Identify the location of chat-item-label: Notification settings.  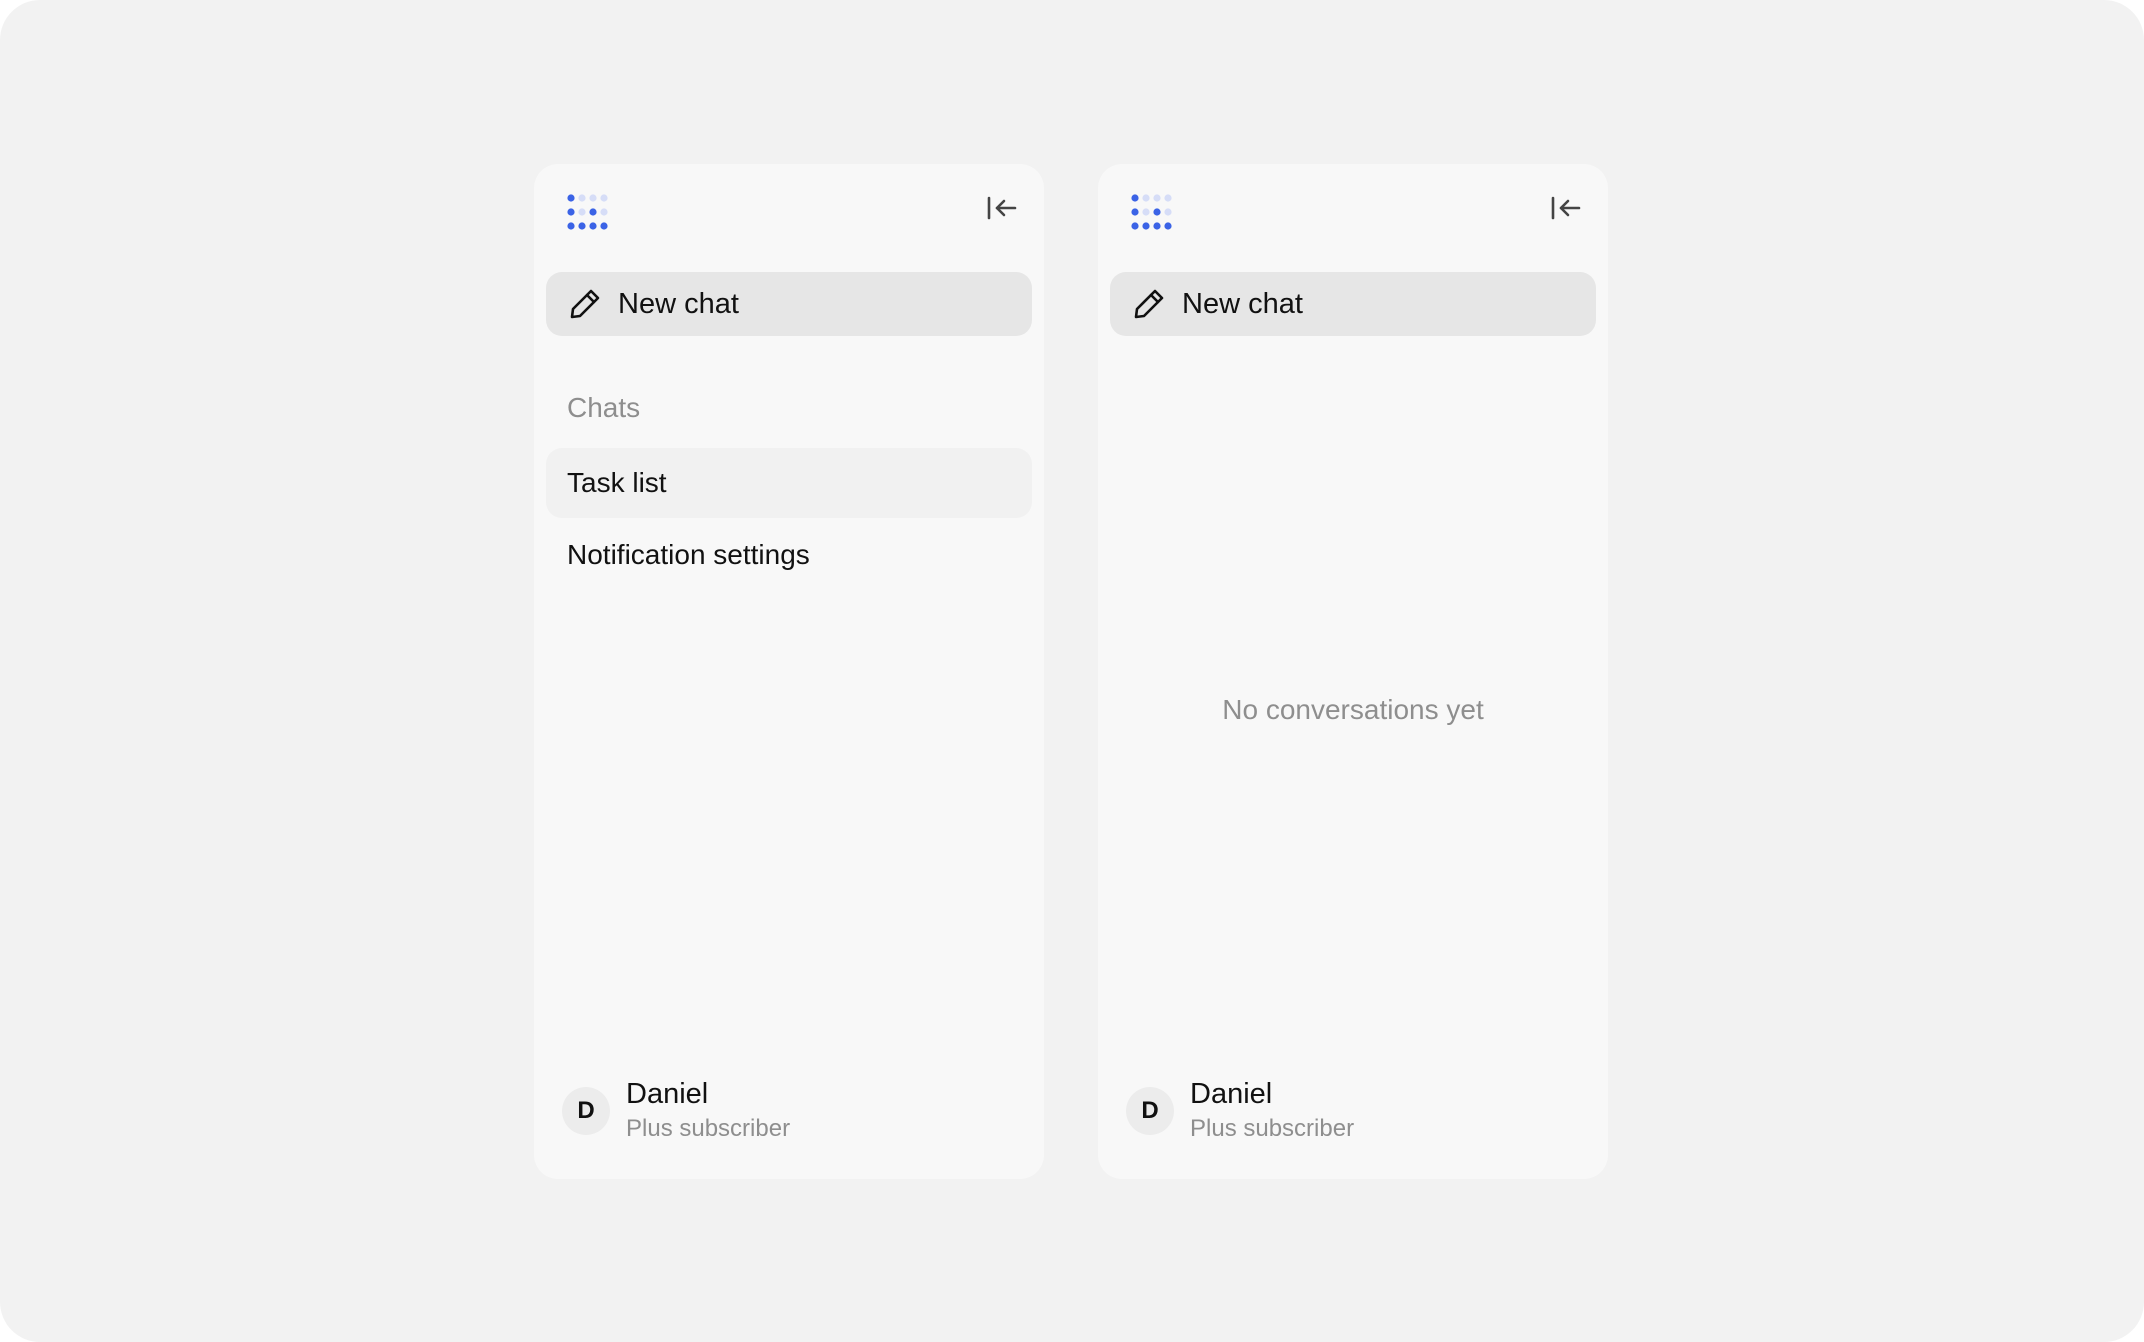
(688, 554).